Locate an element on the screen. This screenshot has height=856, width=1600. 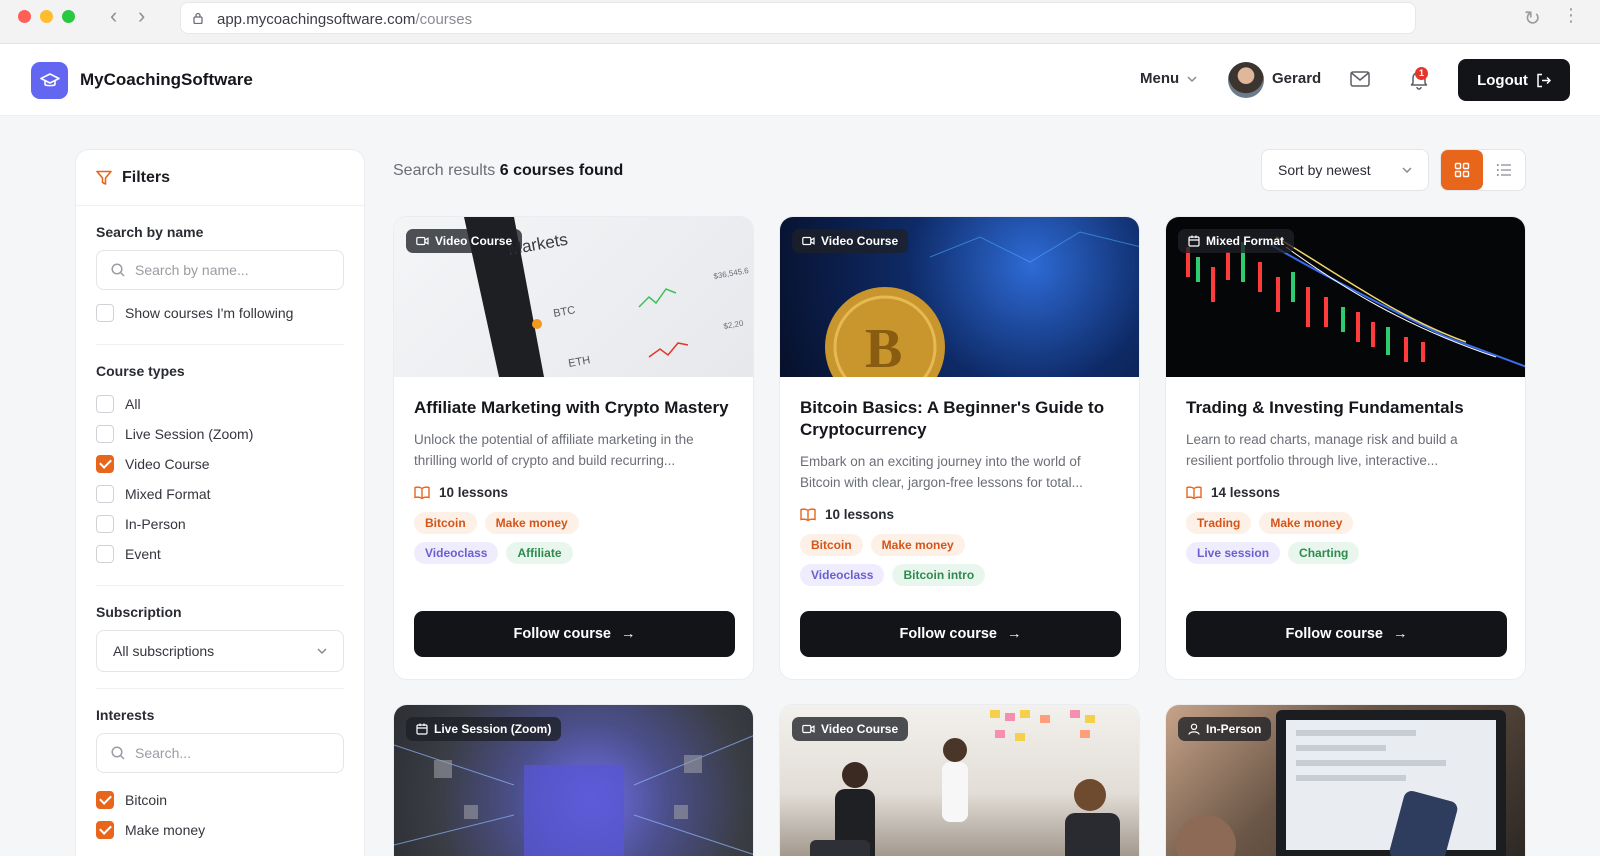
chevron-down-icon is located at coordinates (1192, 78).